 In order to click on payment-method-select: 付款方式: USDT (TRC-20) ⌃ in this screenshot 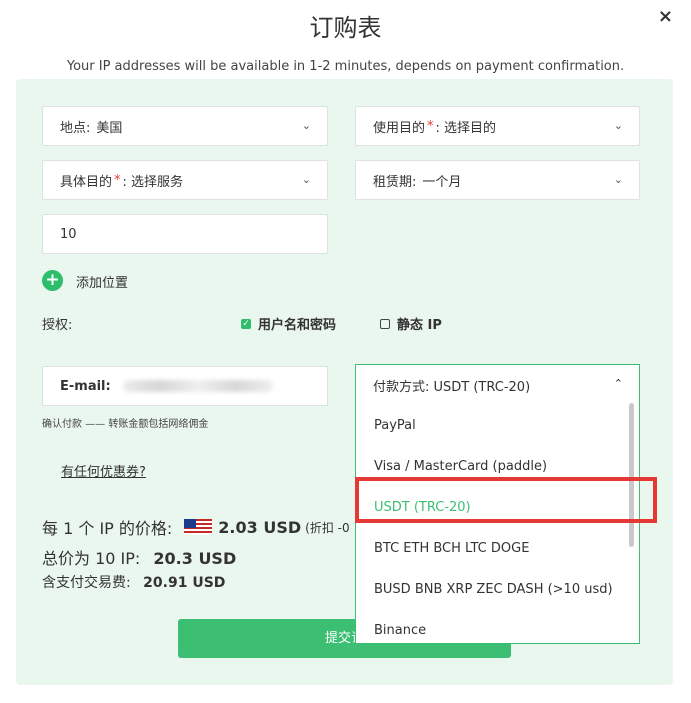, I will do `click(497, 385)`.